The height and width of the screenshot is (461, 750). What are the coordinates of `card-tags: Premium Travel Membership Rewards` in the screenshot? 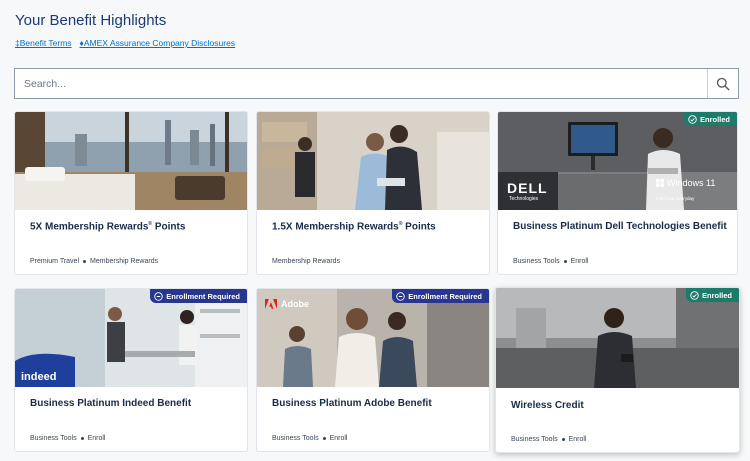 It's located at (94, 261).